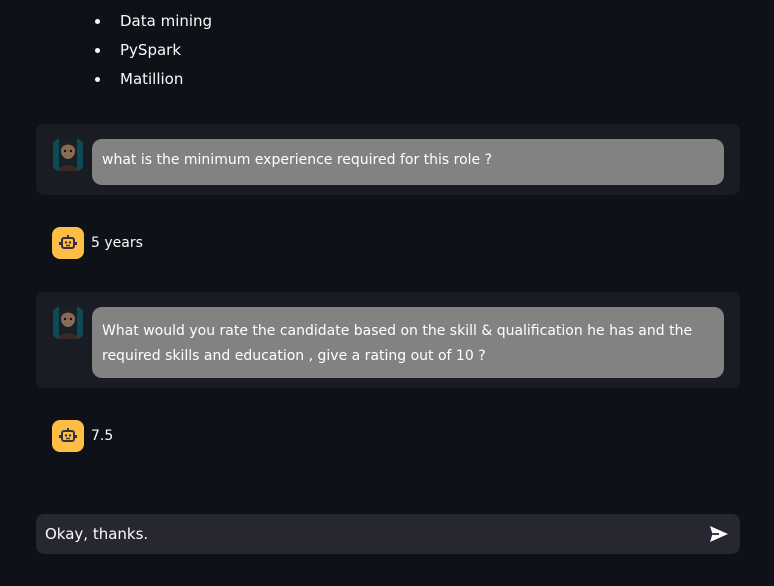  I want to click on chat-input-container, so click(388, 534).